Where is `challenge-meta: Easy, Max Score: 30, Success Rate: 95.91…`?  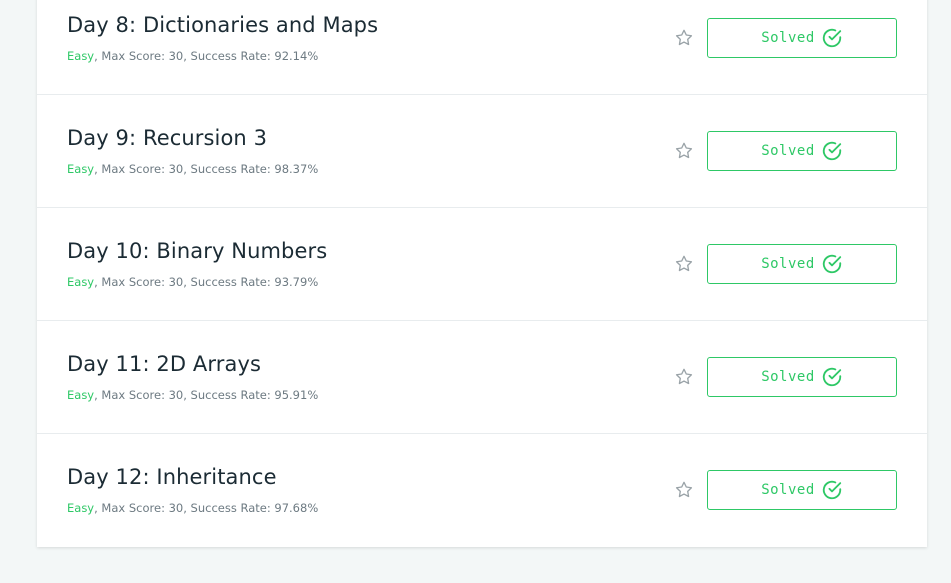 challenge-meta: Easy, Max Score: 30, Success Rate: 95.91… is located at coordinates (192, 395).